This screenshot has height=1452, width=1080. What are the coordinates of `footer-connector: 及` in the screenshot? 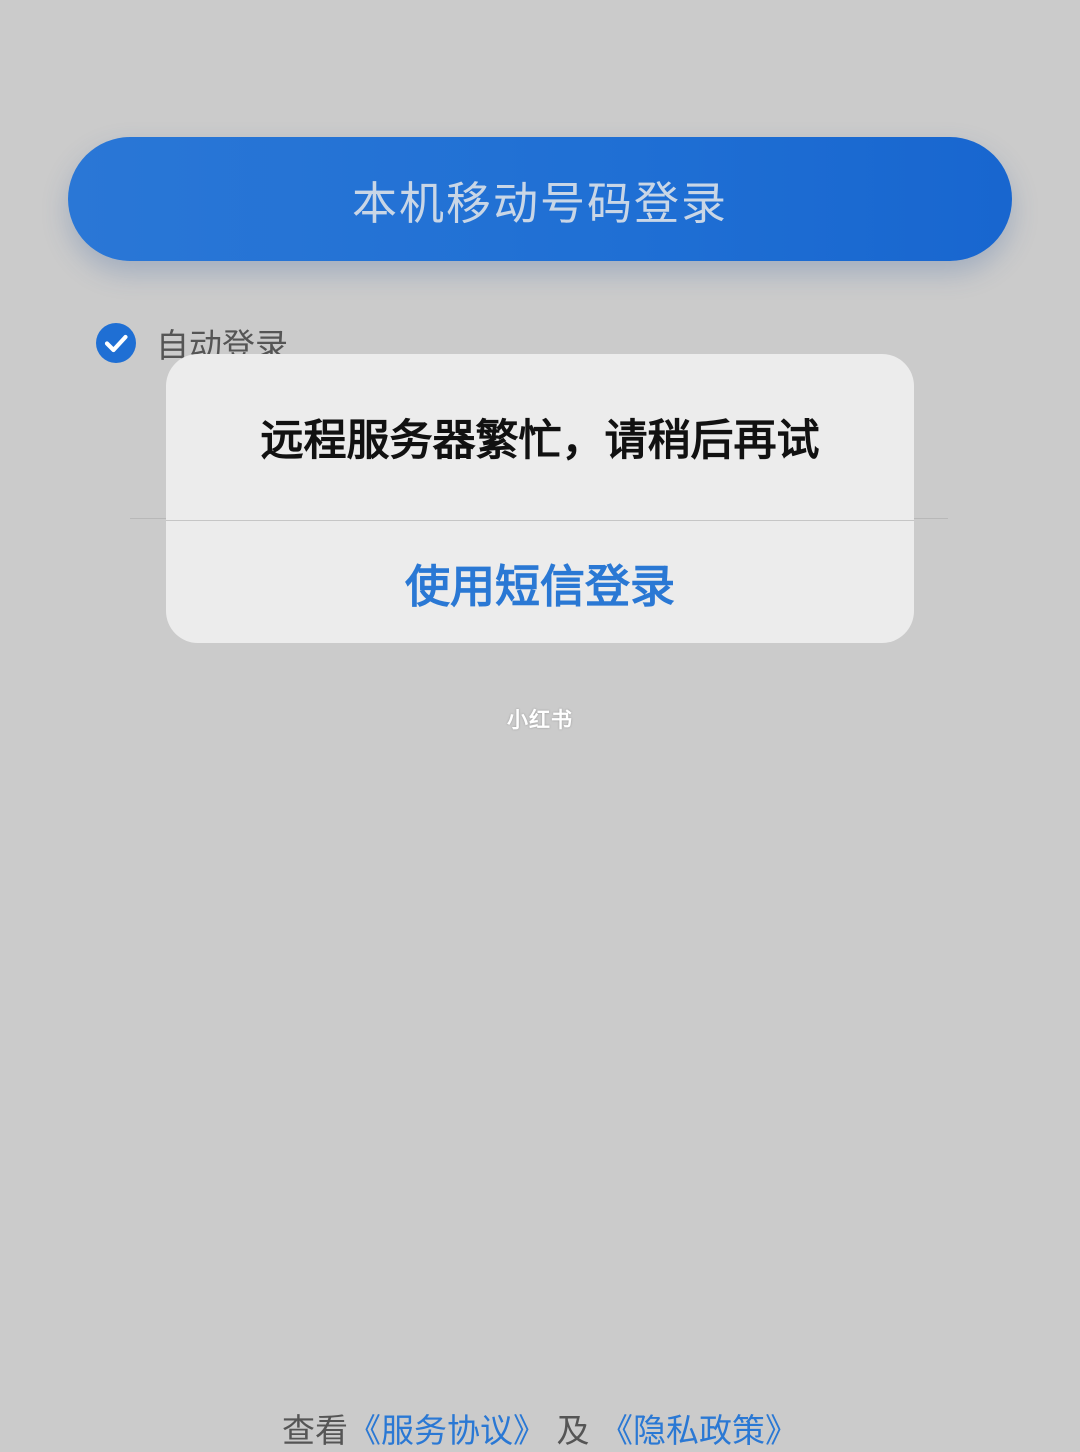 It's located at (573, 1430).